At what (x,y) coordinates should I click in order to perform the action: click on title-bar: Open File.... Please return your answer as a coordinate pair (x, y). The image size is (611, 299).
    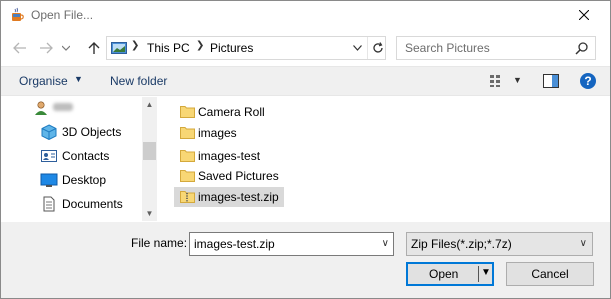
    Looking at the image, I should click on (305, 15).